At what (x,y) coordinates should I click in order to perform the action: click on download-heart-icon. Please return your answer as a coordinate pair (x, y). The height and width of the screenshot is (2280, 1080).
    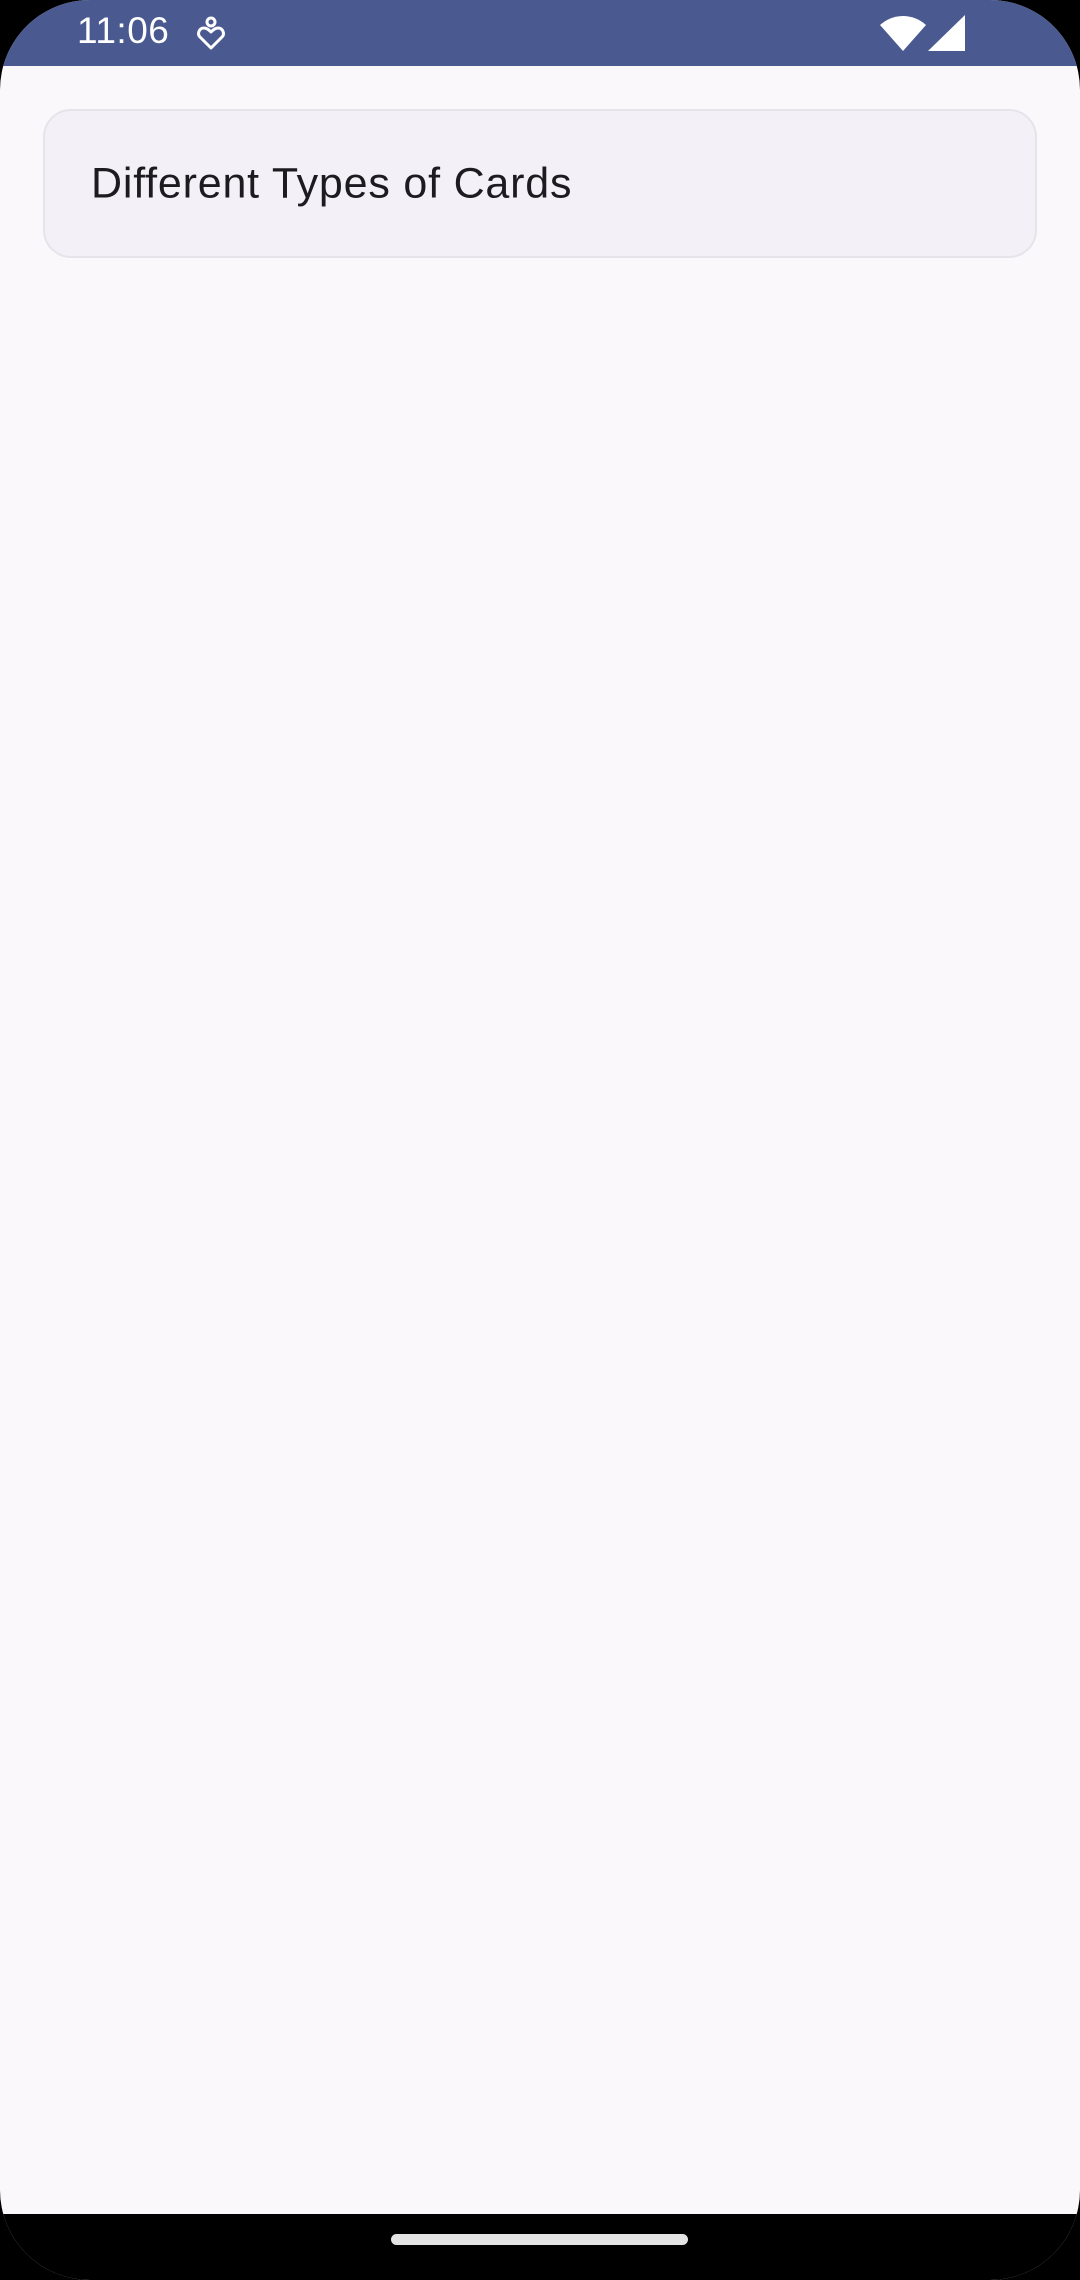
    Looking at the image, I should click on (211, 33).